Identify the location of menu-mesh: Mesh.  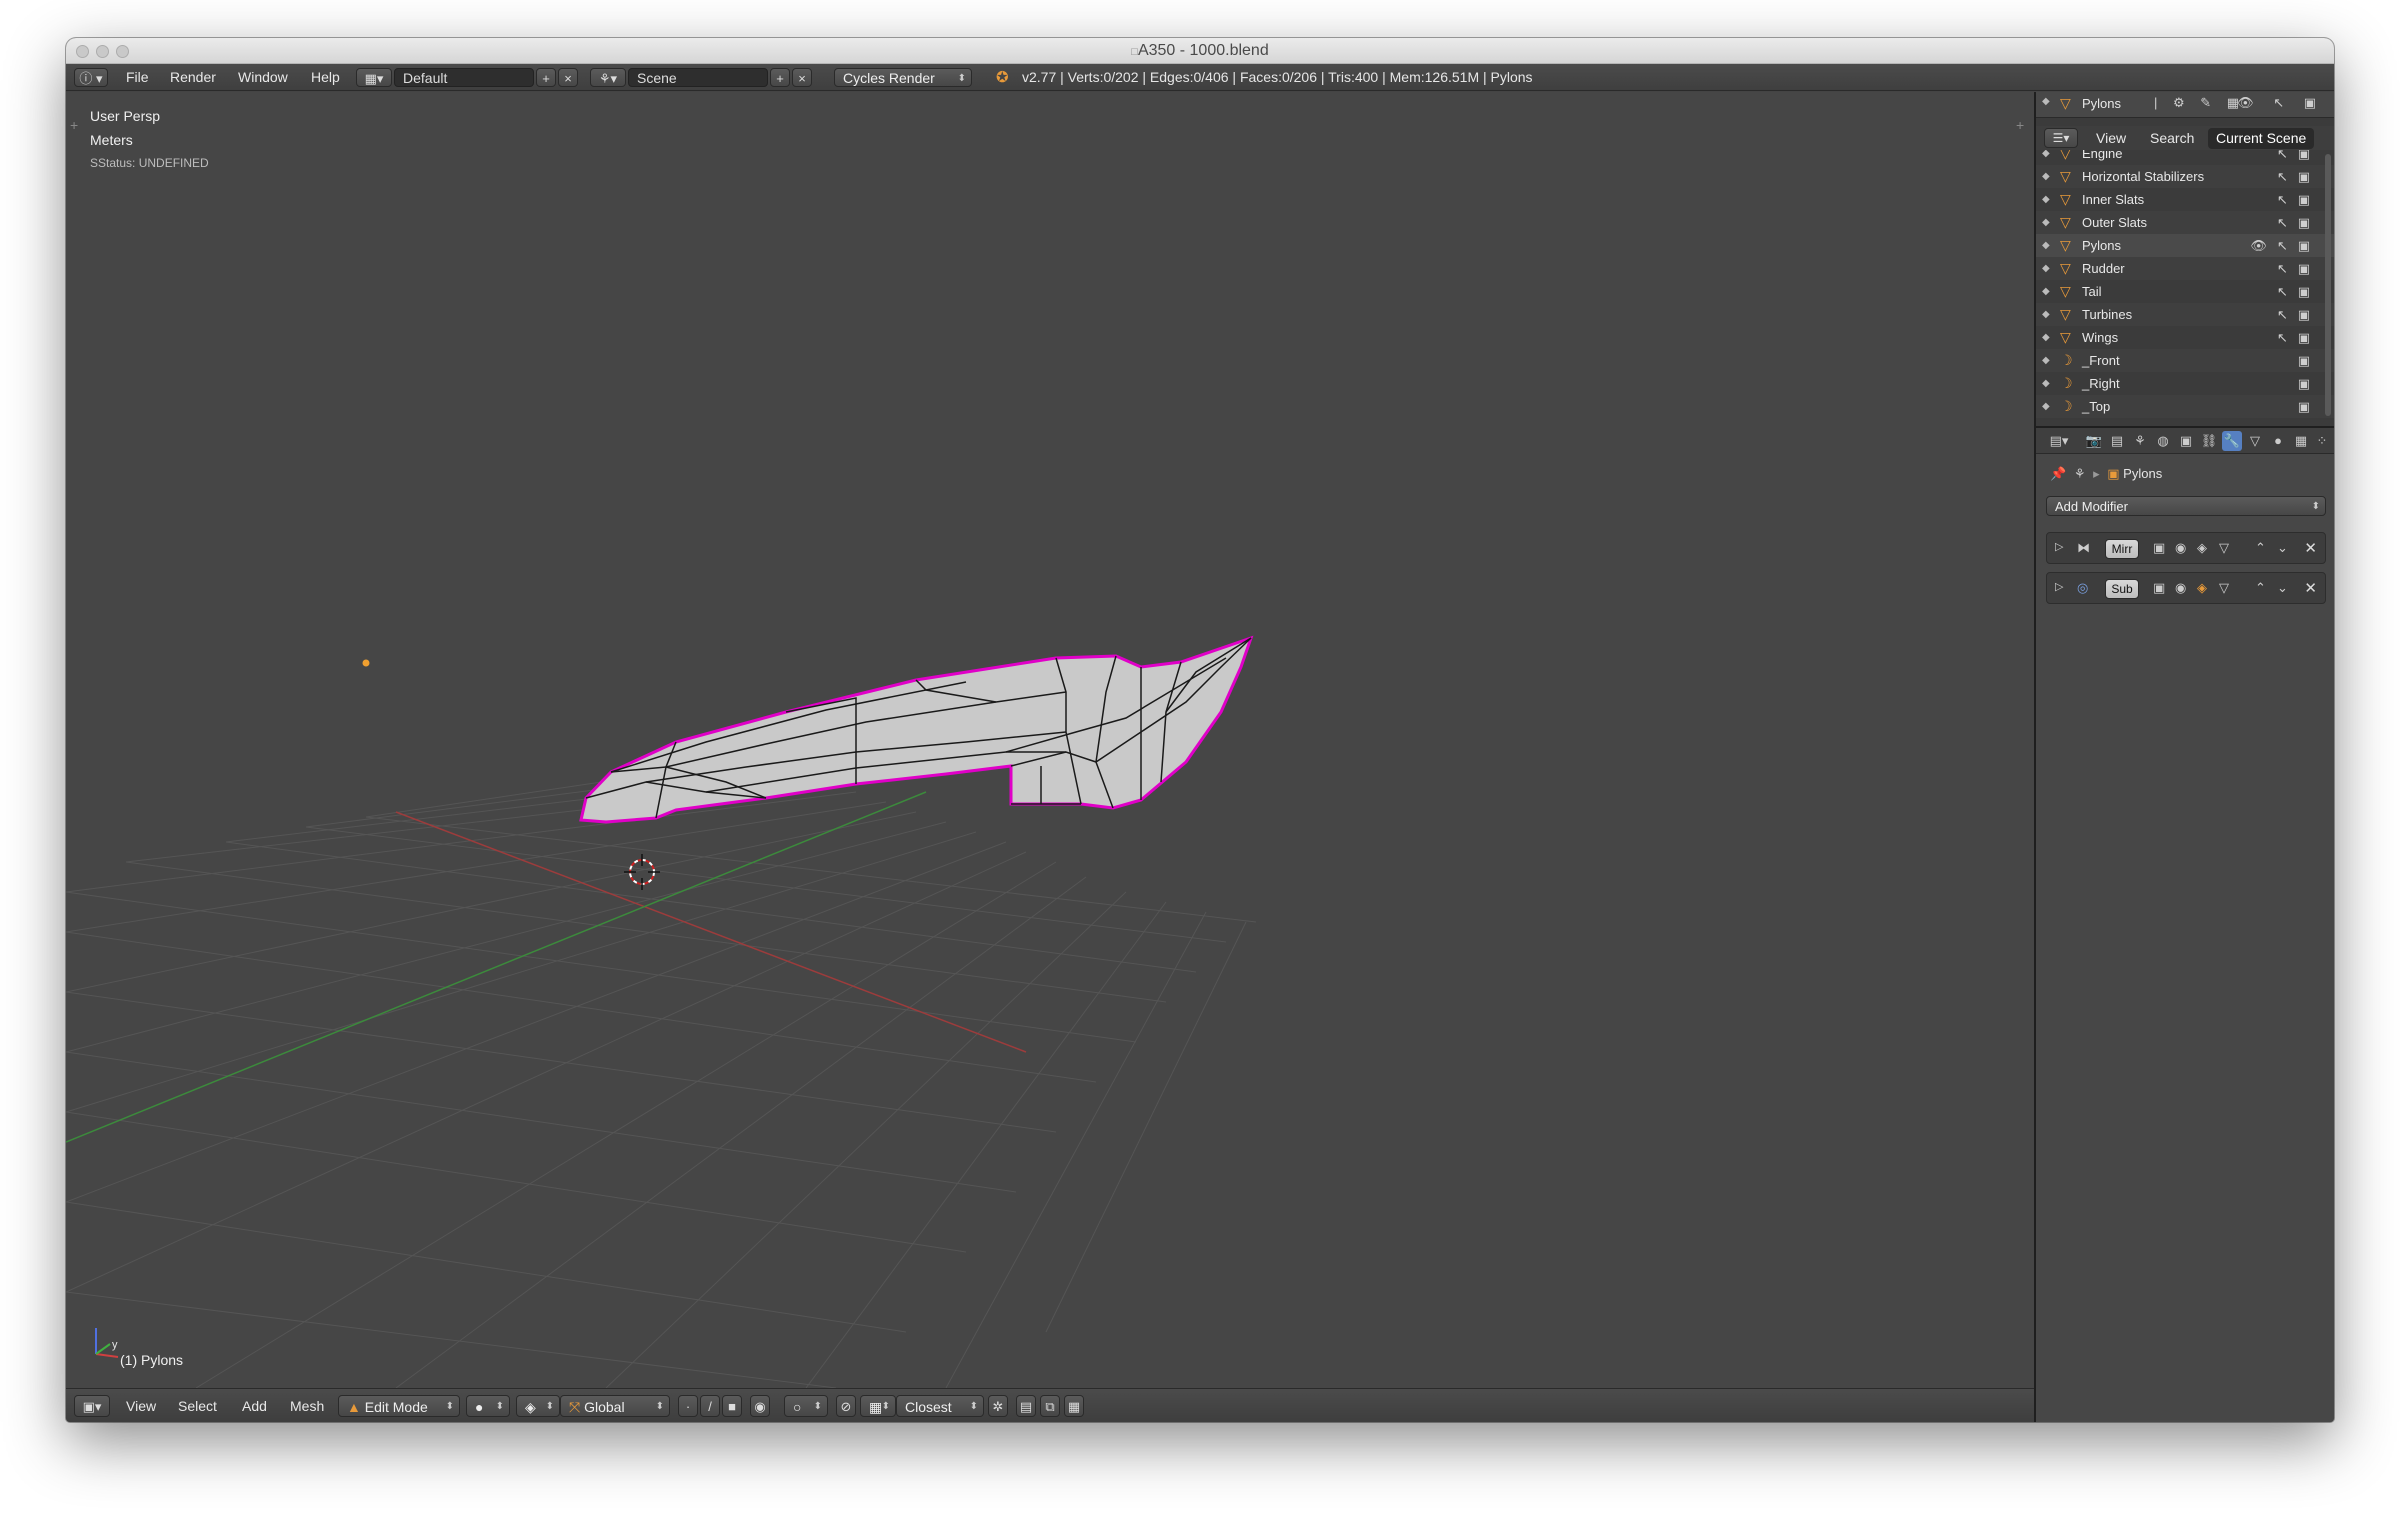
(307, 1406).